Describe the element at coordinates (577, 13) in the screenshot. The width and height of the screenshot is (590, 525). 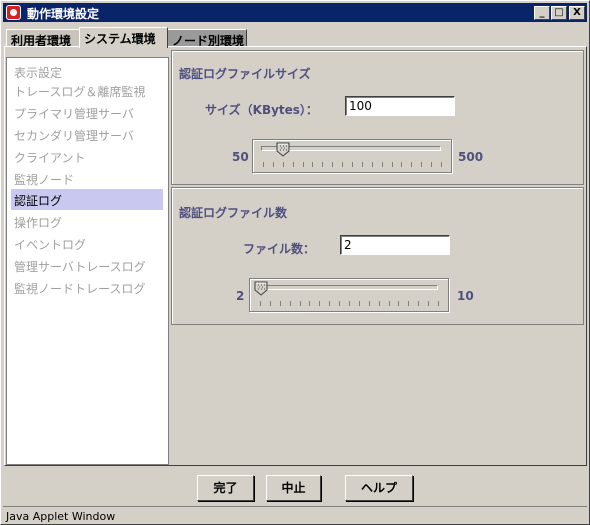
I see `close-button: X` at that location.